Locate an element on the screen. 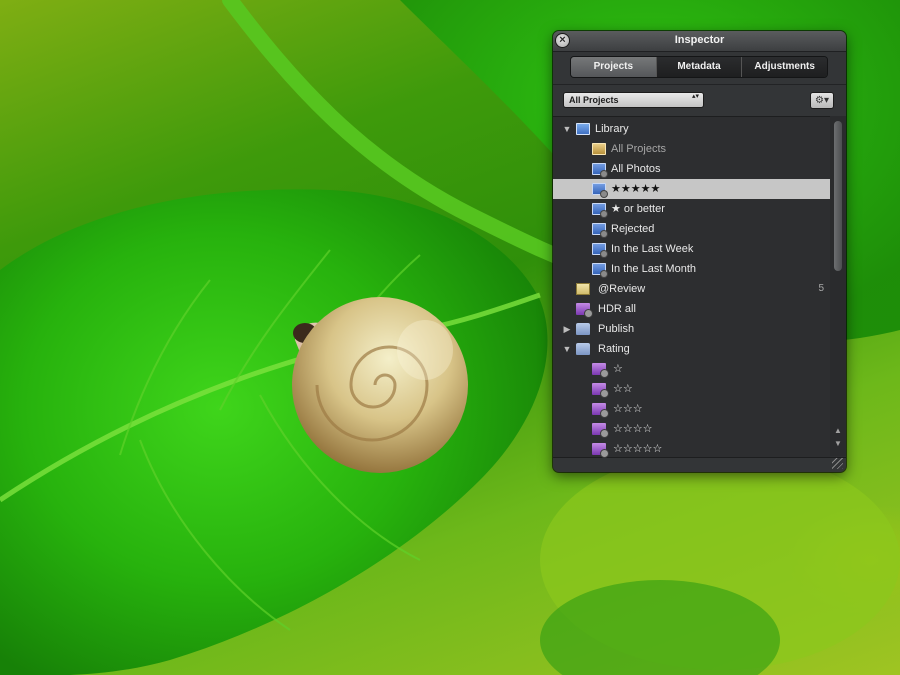  tree-item-hdr-all: HDR all is located at coordinates (691, 309).